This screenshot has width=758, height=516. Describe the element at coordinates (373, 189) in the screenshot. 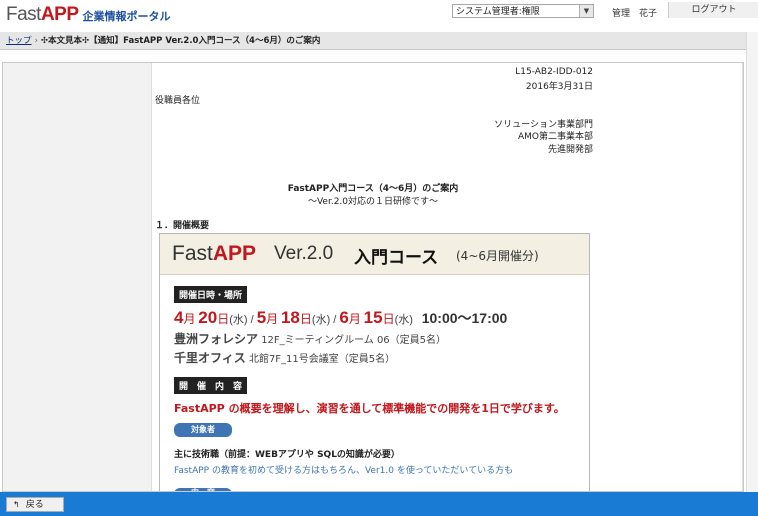

I see `doc-title: FastAPP入門コース（4～6月）のご案内` at that location.